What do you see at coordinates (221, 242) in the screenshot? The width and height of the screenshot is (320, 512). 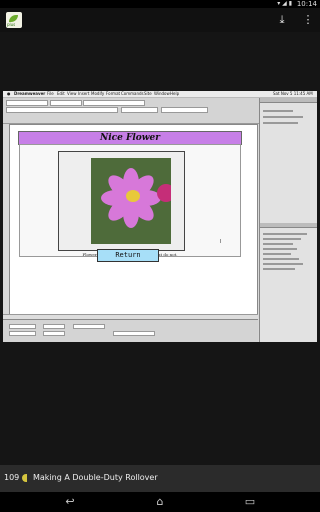 I see `cursor-icon: I` at bounding box center [221, 242].